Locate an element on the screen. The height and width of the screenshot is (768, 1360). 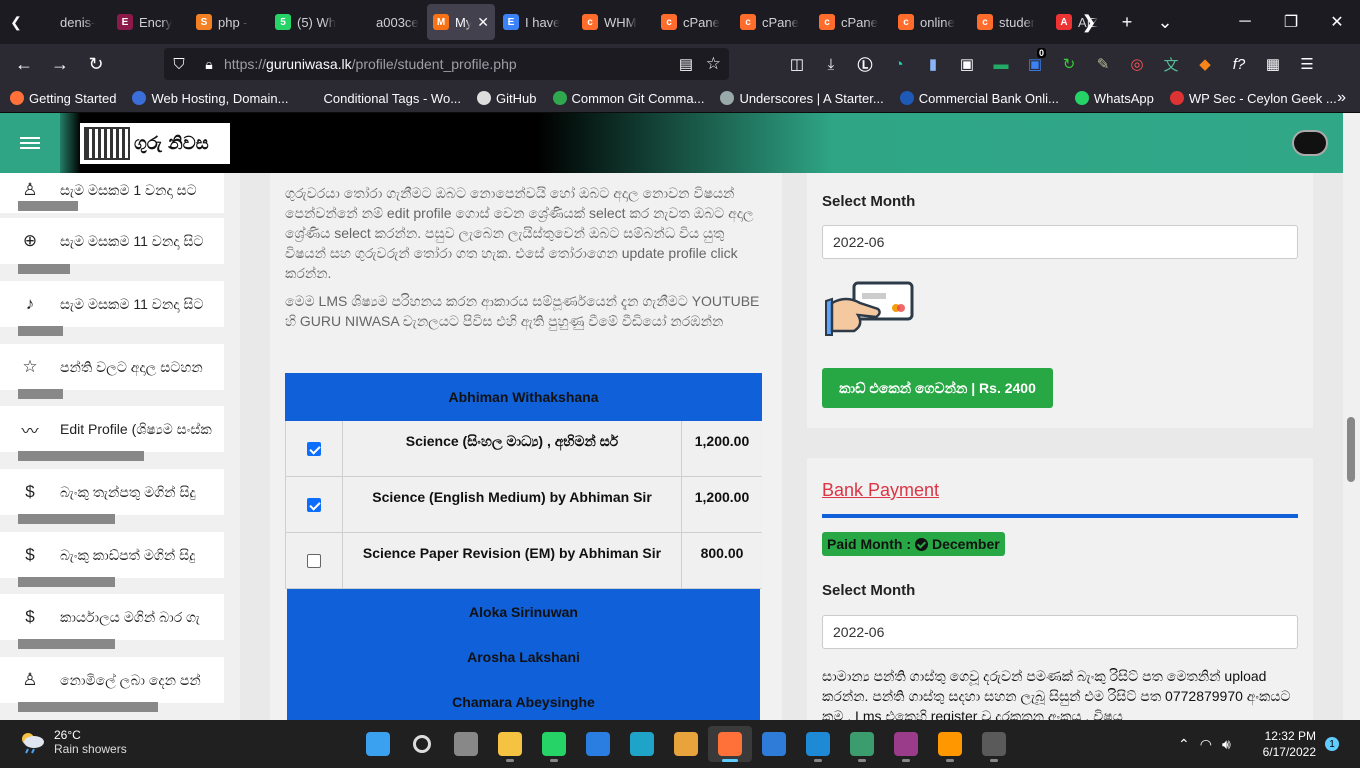
firefox-icon is located at coordinates (730, 744).